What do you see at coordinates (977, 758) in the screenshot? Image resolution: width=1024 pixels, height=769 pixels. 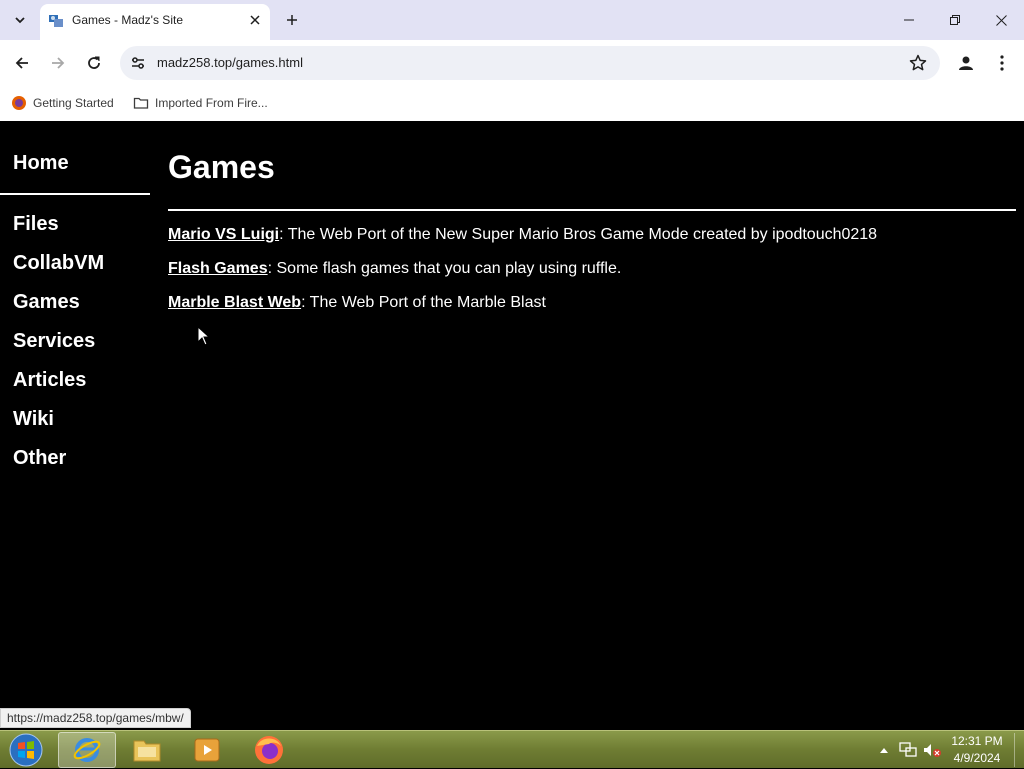 I see `clock-date: 4/9/2024` at bounding box center [977, 758].